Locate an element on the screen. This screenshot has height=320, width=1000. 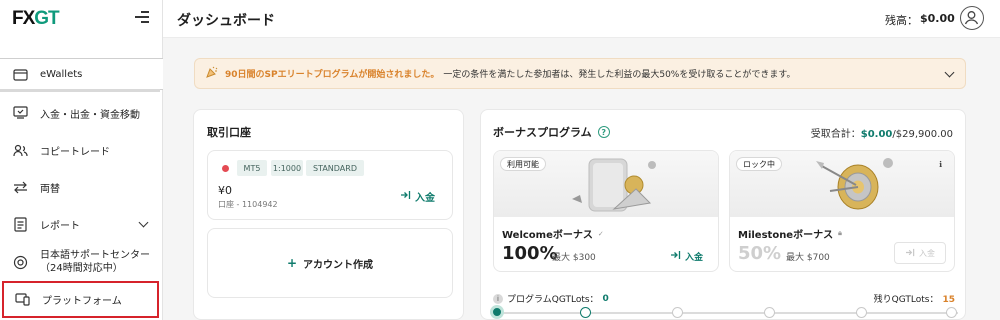
progress-value: 0 is located at coordinates (605, 298).